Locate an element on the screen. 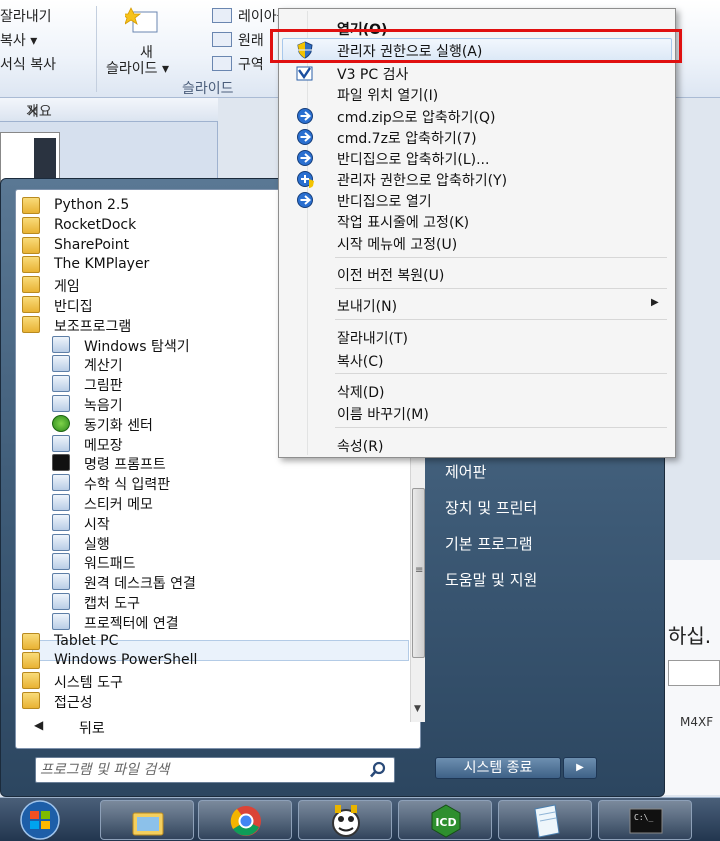  new-slide-icon is located at coordinates (142, 21).